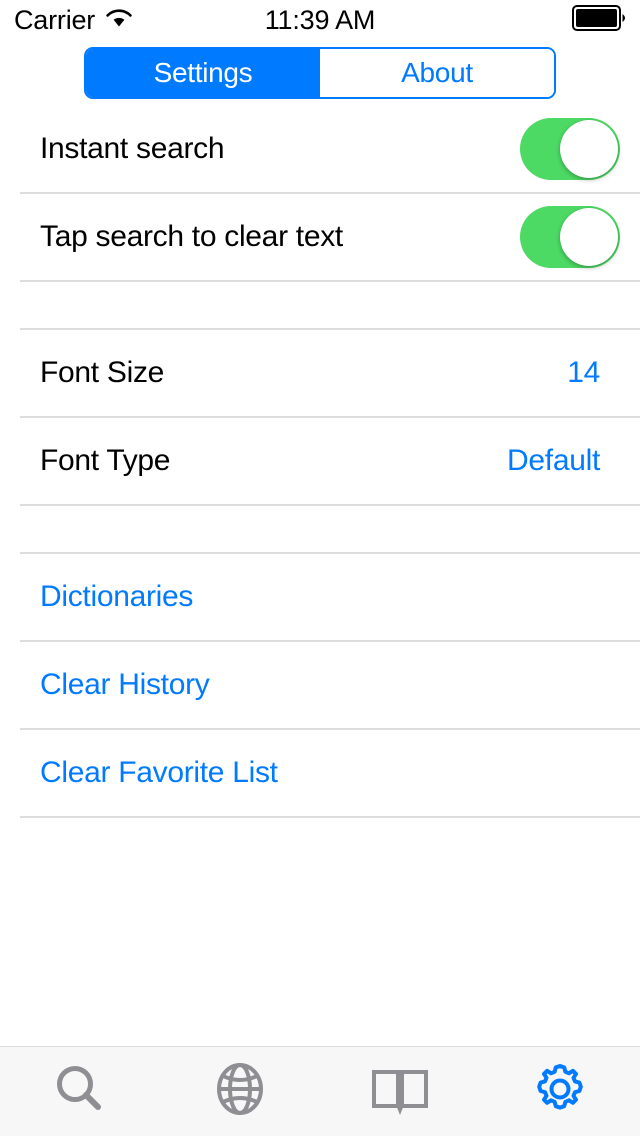 The height and width of the screenshot is (1136, 640). I want to click on globe-icon, so click(240, 1091).